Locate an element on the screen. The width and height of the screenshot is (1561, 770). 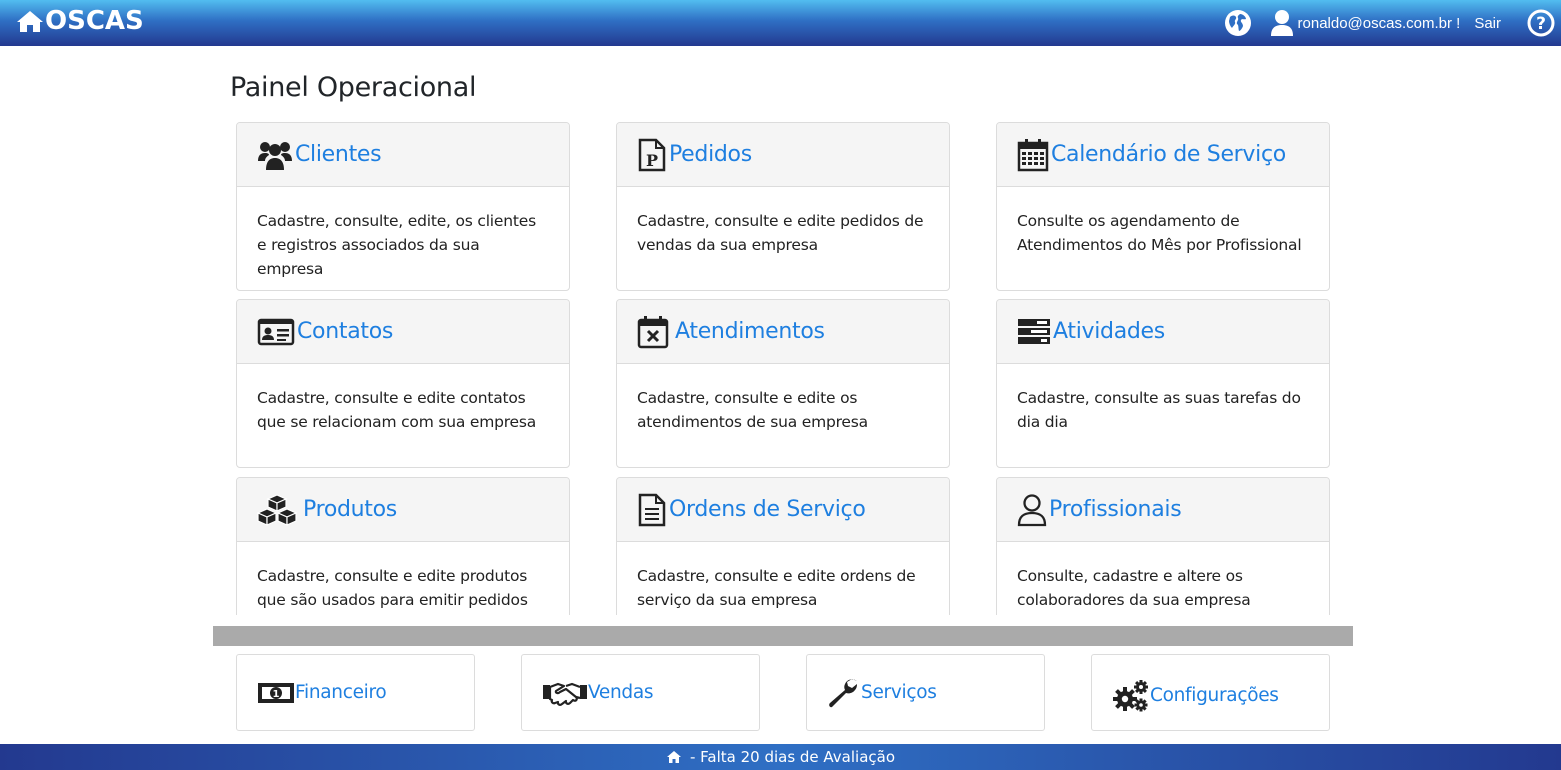
card-title: Ordens de Serviço is located at coordinates (767, 509).